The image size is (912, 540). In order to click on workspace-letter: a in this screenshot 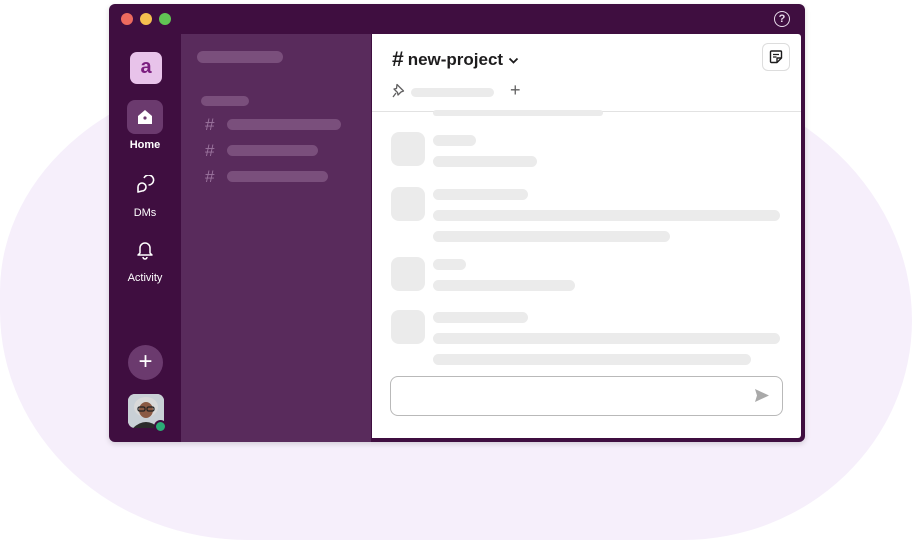, I will do `click(146, 66)`.